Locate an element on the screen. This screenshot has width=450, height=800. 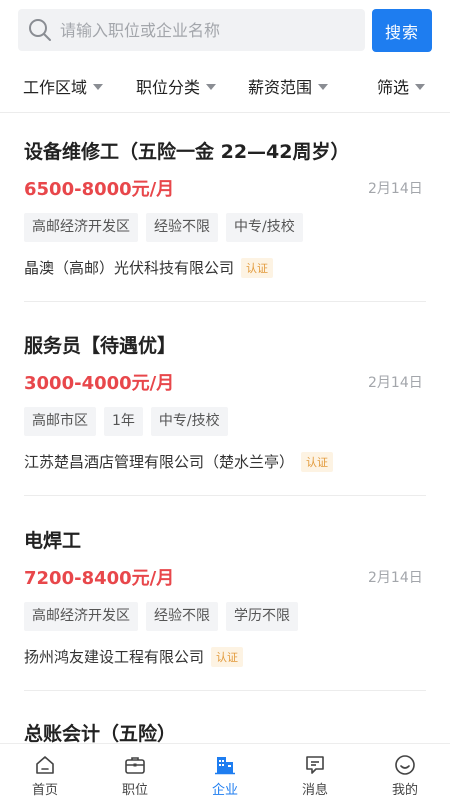
nav-item-company: 企业 is located at coordinates (225, 772).